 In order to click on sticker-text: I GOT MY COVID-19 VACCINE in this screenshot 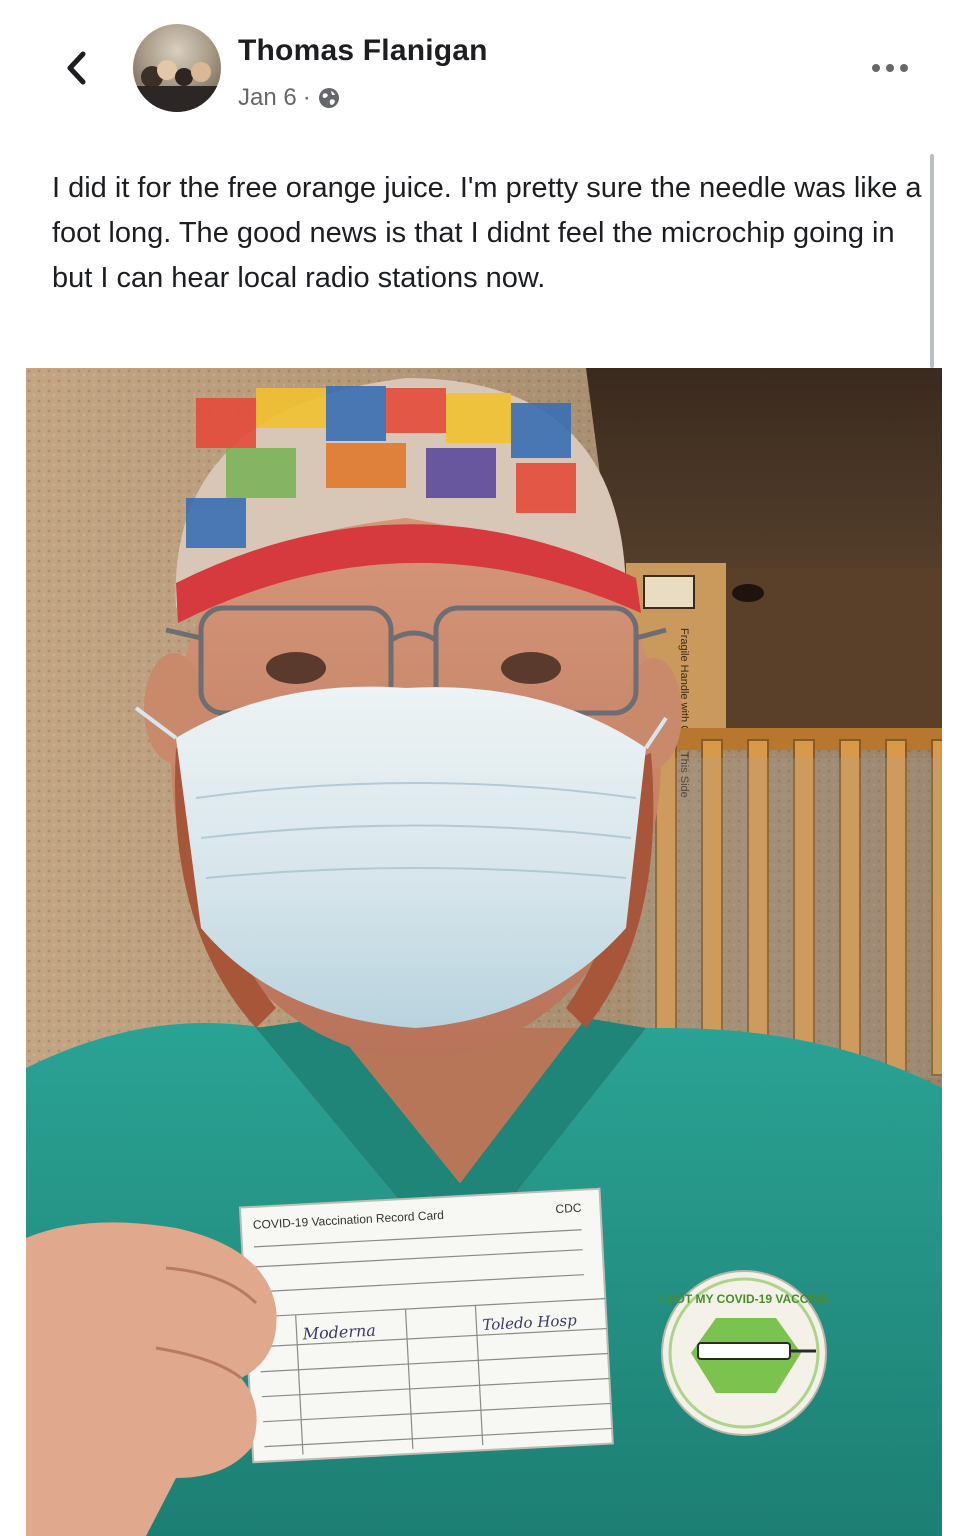, I will do `click(744, 1299)`.